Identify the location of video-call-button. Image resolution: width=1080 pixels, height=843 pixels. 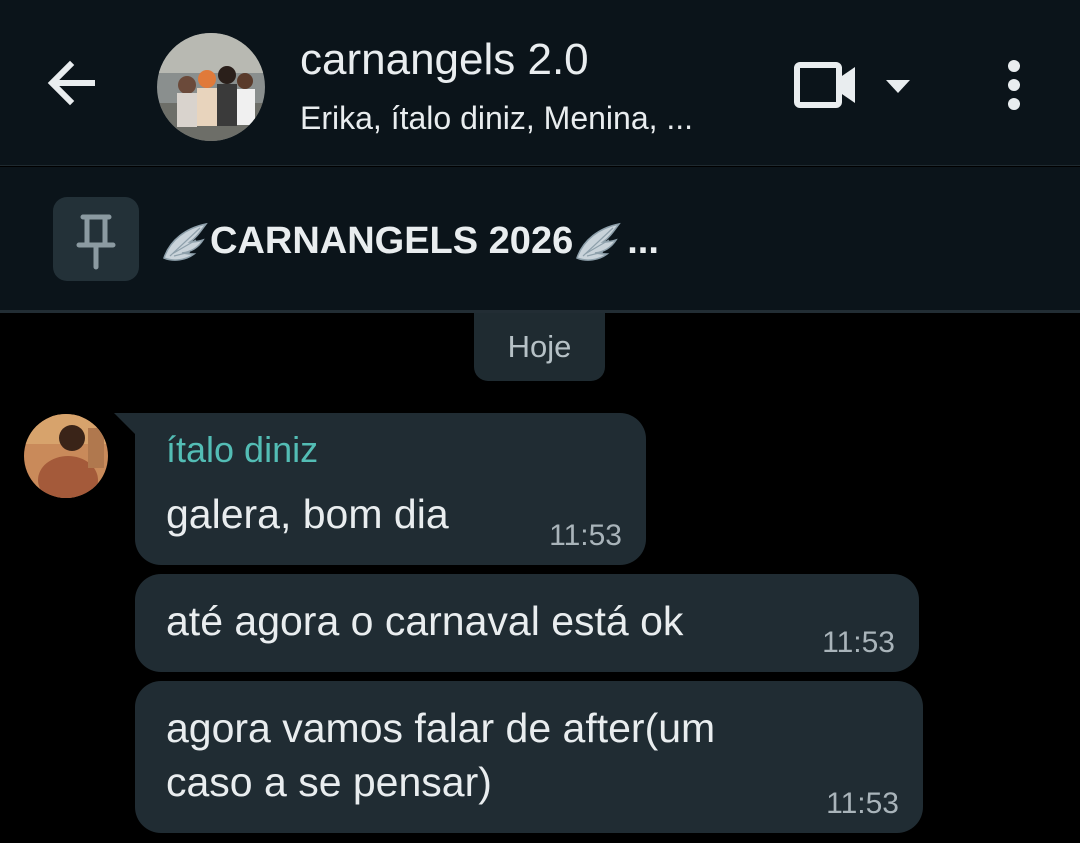
(826, 85).